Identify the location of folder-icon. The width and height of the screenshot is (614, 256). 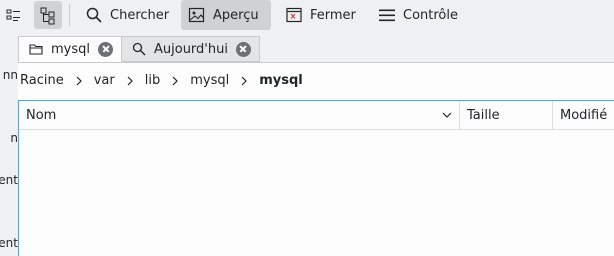
(36, 49).